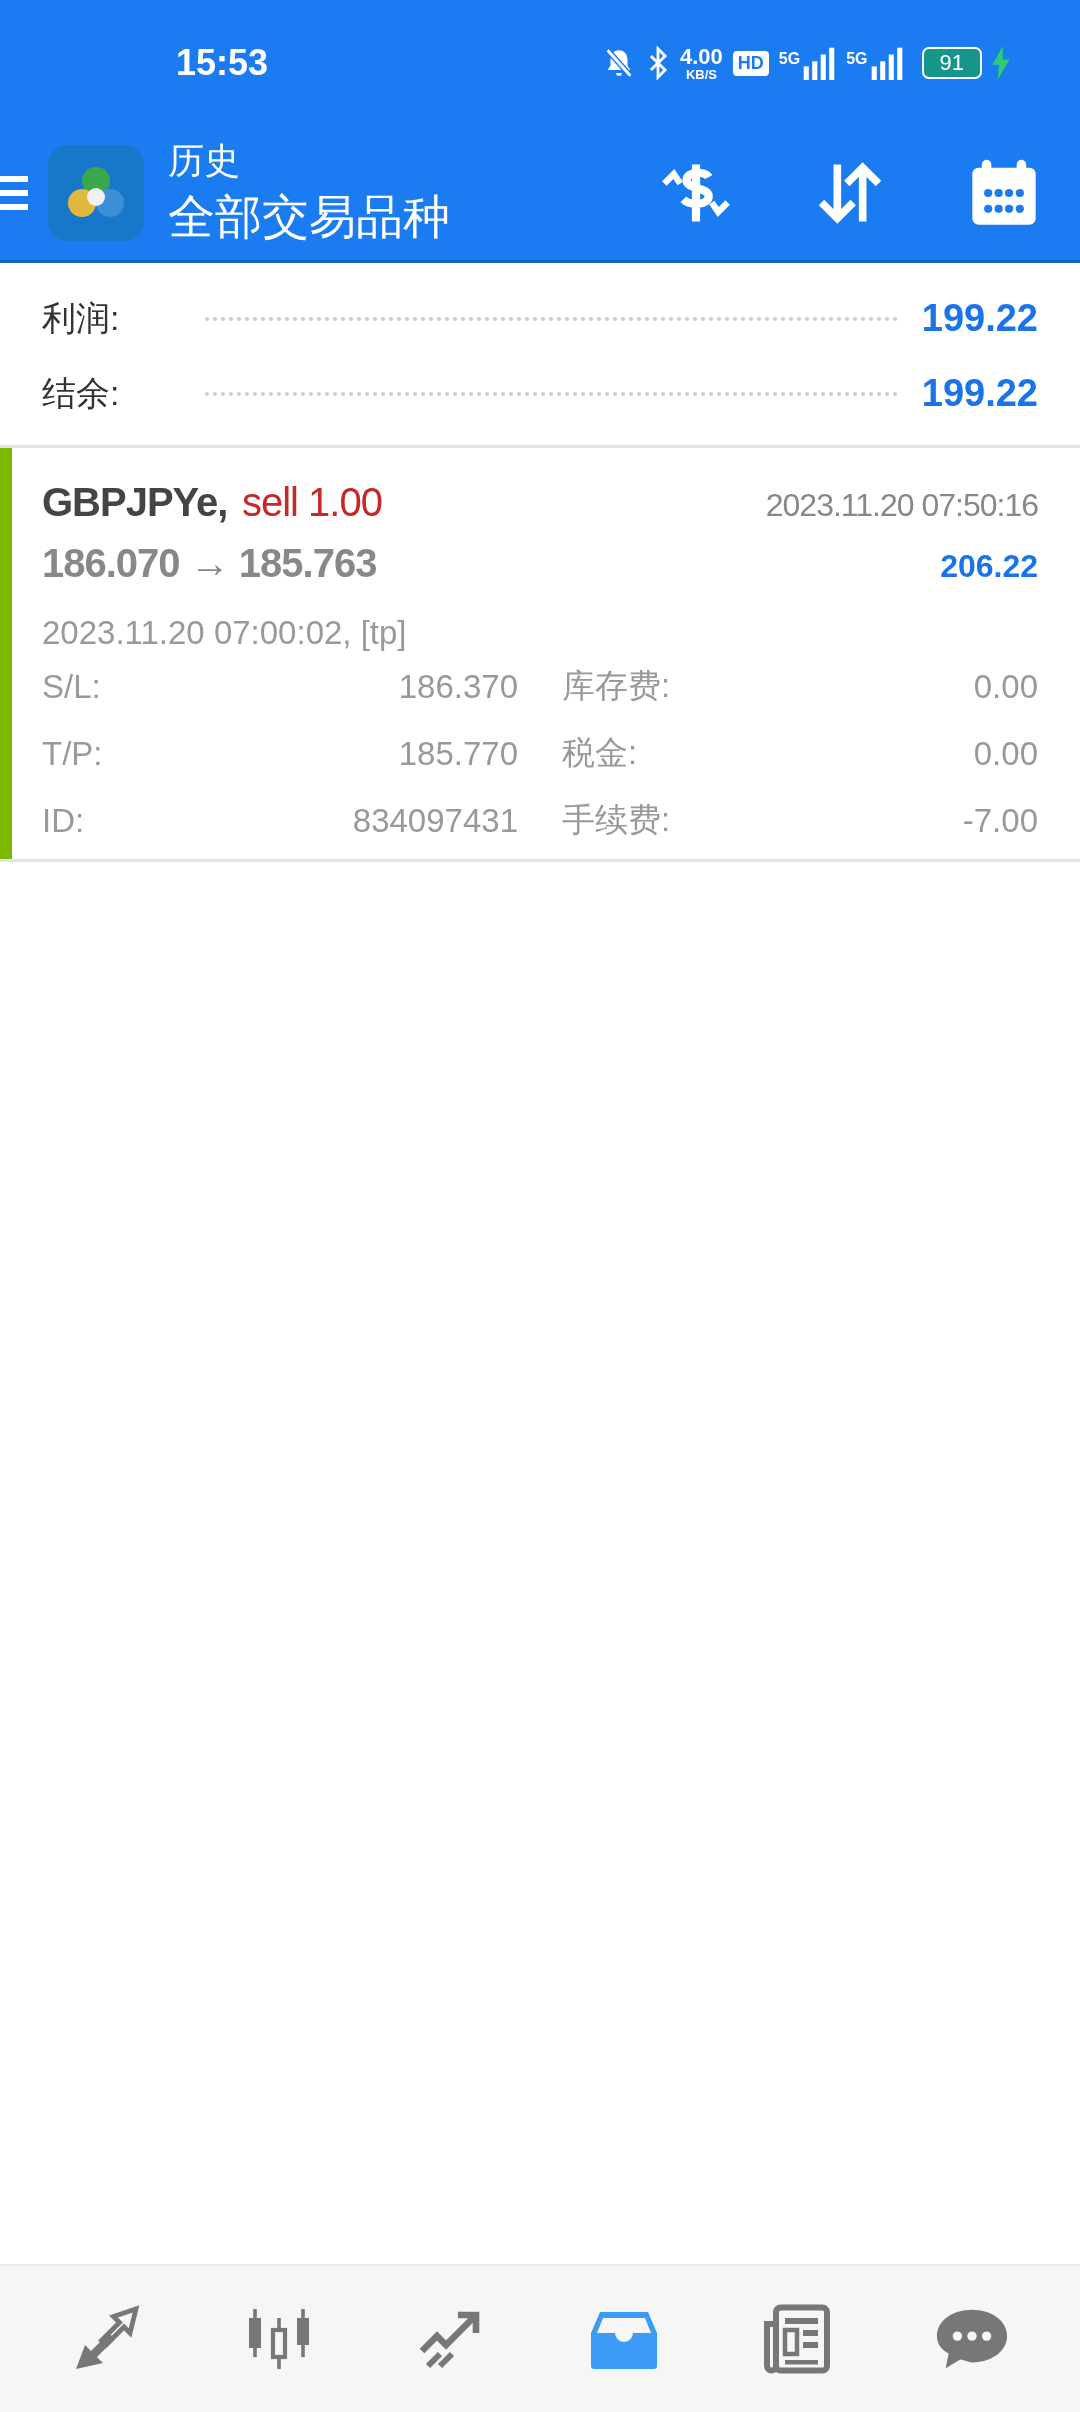 The height and width of the screenshot is (2412, 1080). I want to click on field-value: 834097431, so click(434, 820).